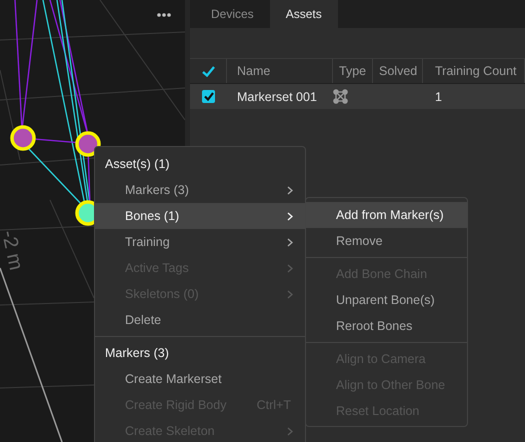  I want to click on menu-item: Create Markerset, so click(200, 379).